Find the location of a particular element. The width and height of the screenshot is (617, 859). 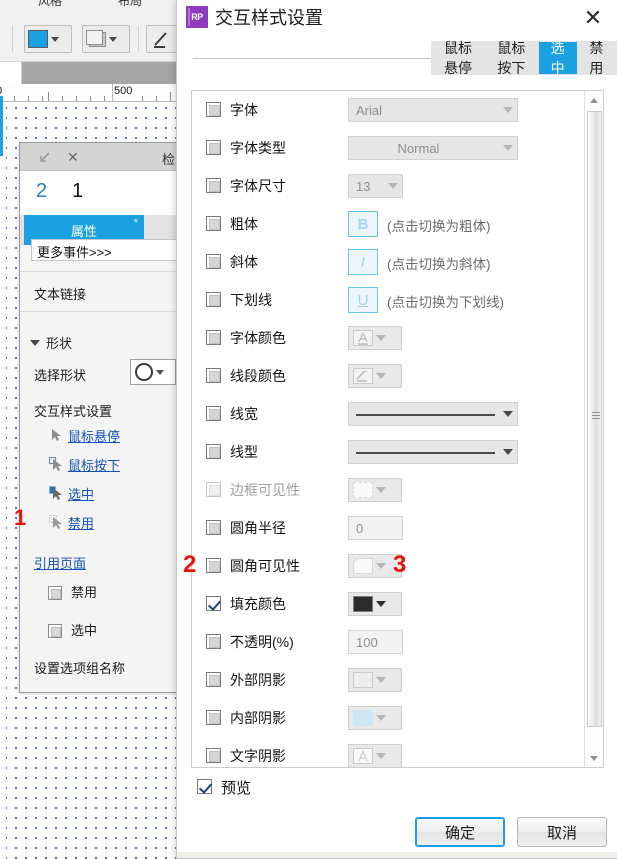

interaction-link-hover: 鼠标悬停 is located at coordinates (94, 435).